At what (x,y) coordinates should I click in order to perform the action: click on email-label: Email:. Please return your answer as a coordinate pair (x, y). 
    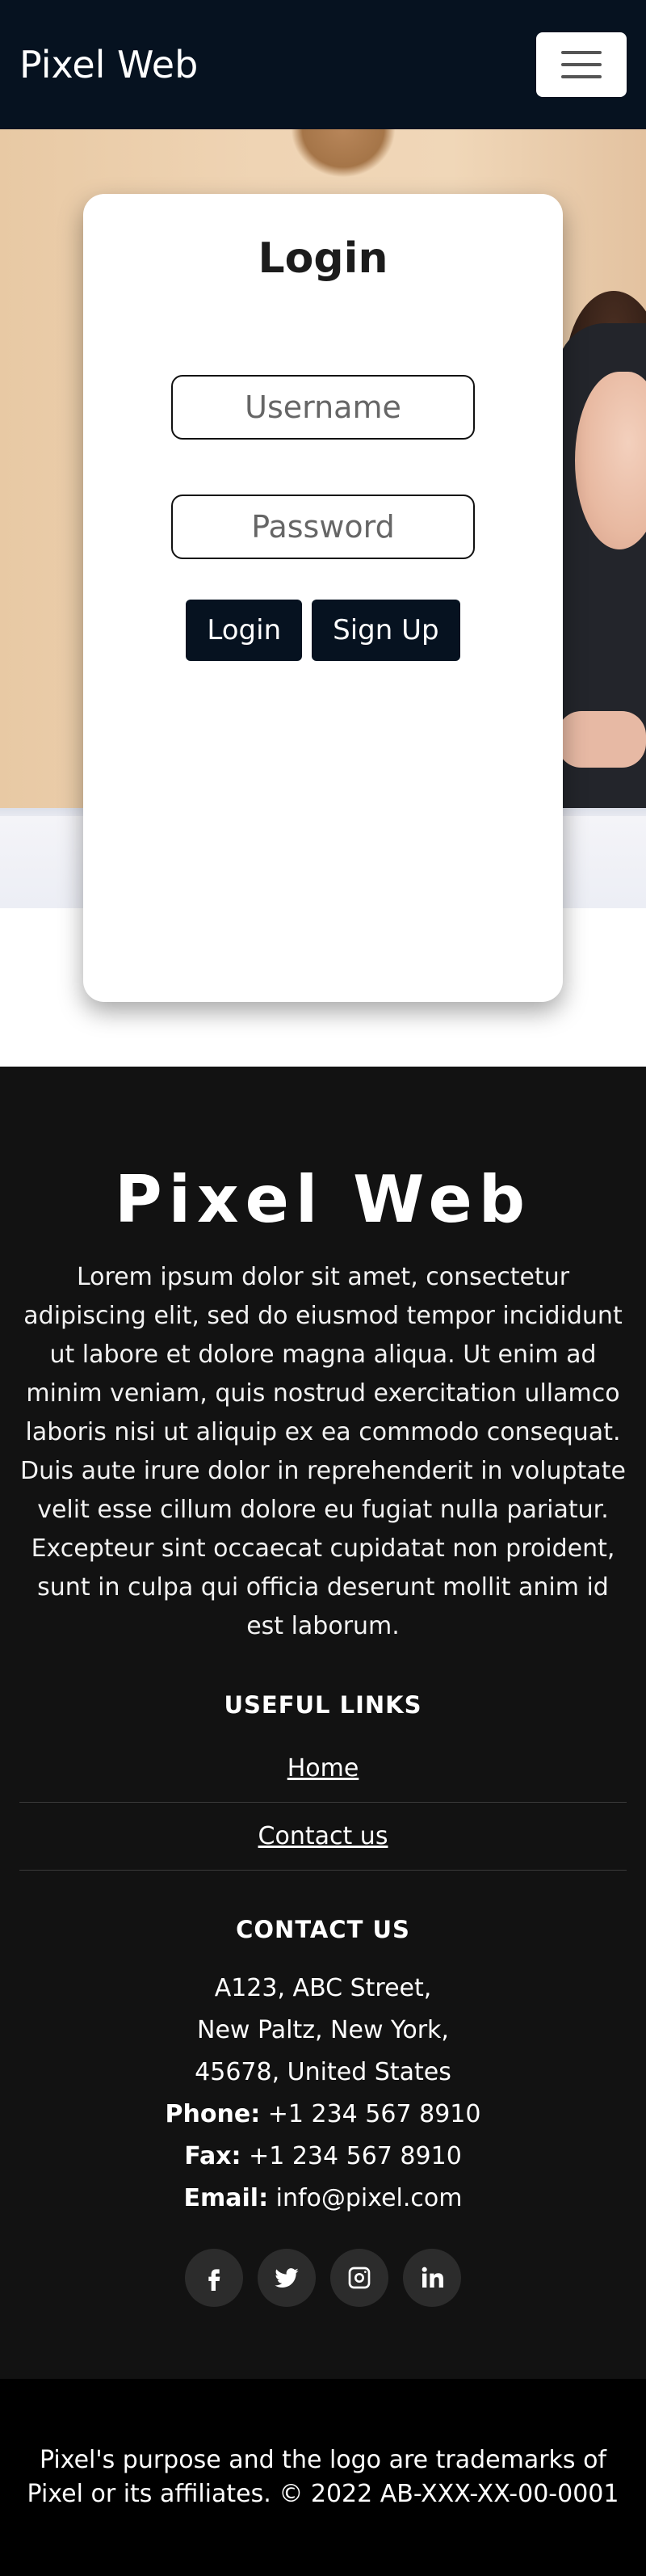
    Looking at the image, I should click on (226, 2198).